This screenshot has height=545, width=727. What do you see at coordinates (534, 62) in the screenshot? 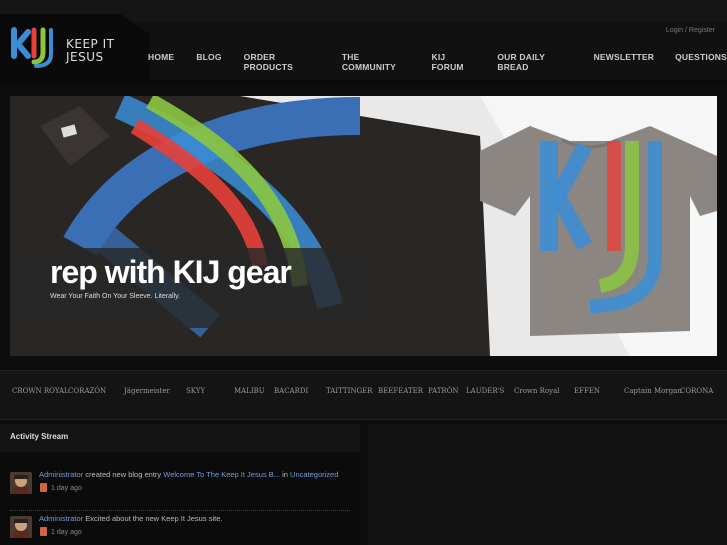
I see `nav-our-daily-bread: OUR DAILY BREAD` at bounding box center [534, 62].